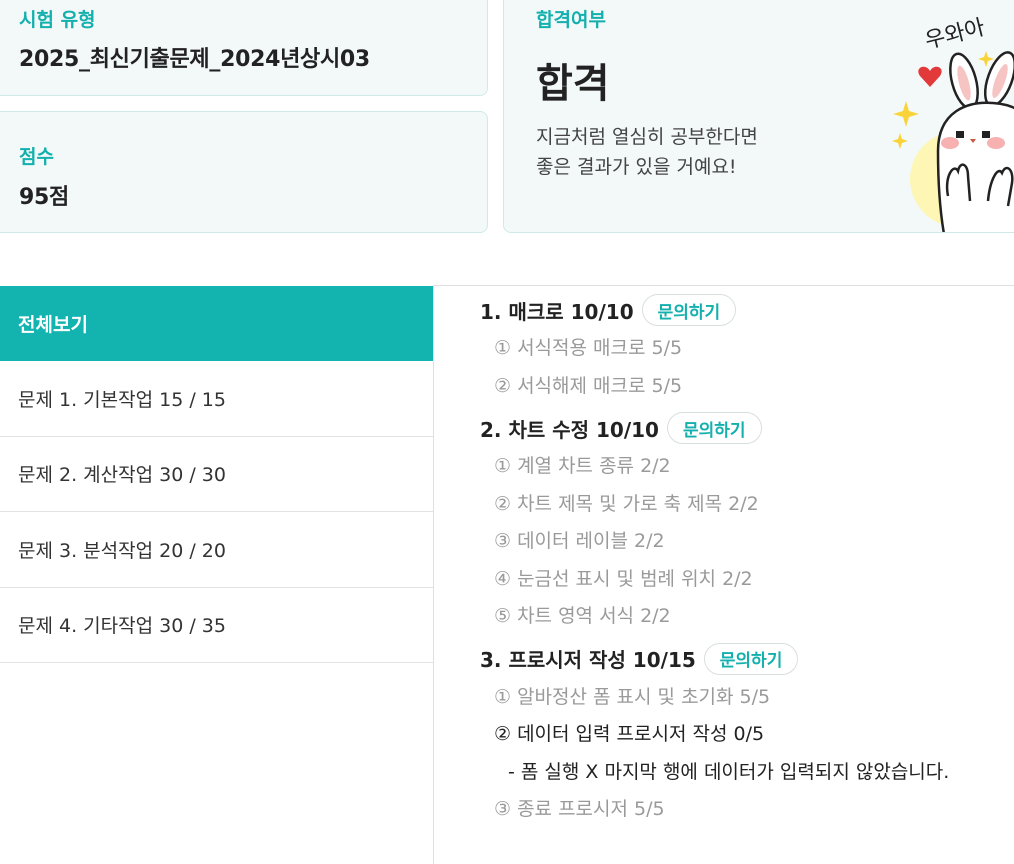  What do you see at coordinates (626, 503) in the screenshot?
I see `section-item: ② 차트 제목 및 가로 축 제목 2/2` at bounding box center [626, 503].